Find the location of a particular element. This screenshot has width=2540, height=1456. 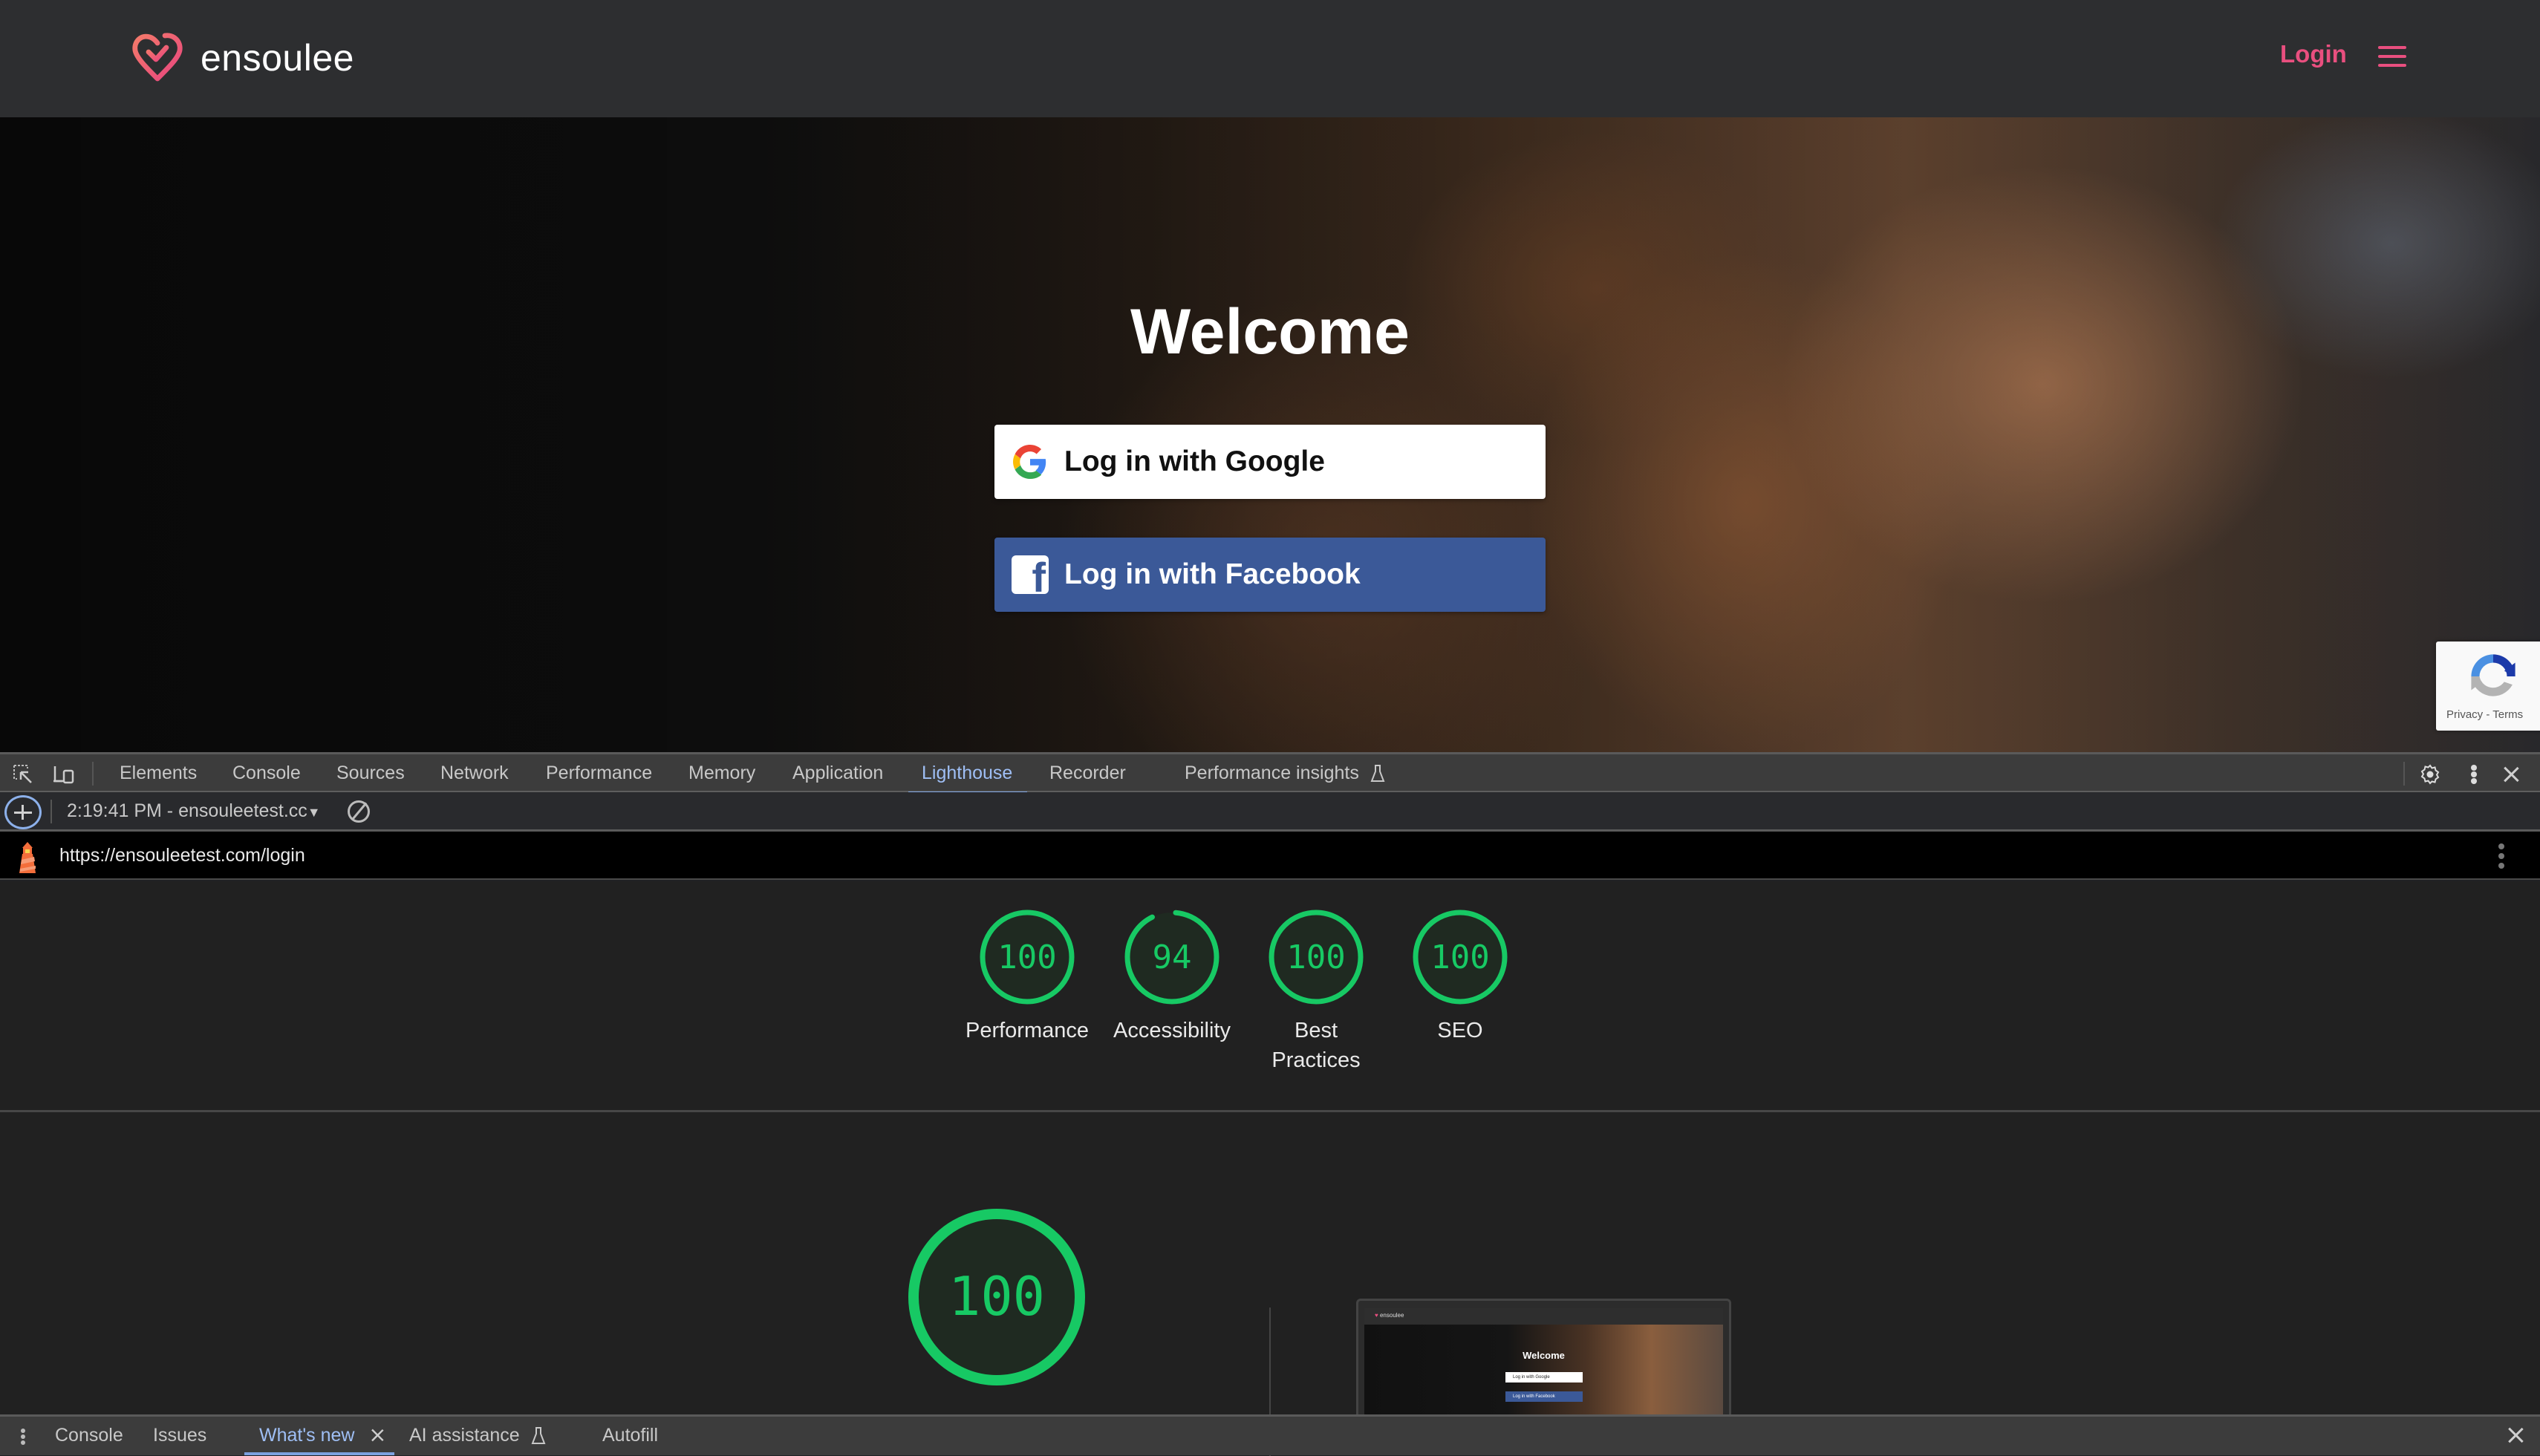

drawer-tab-issues: Issues is located at coordinates (179, 1436).